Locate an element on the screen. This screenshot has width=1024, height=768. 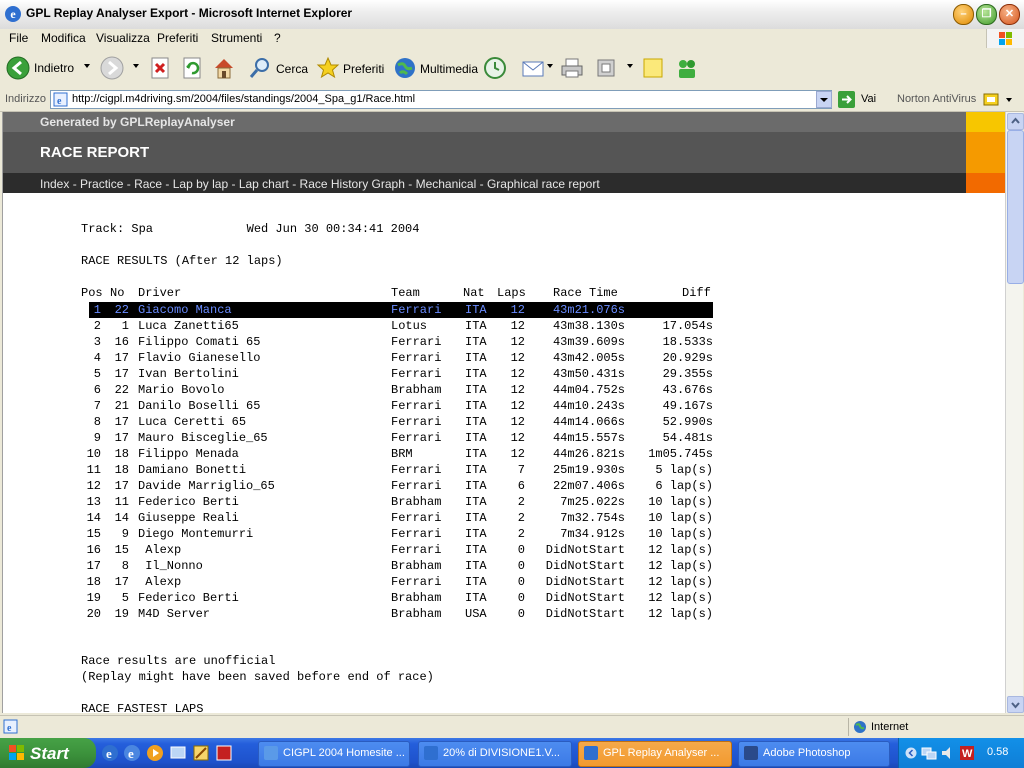
menu-visualizza: Visualizza is located at coordinates (123, 38).